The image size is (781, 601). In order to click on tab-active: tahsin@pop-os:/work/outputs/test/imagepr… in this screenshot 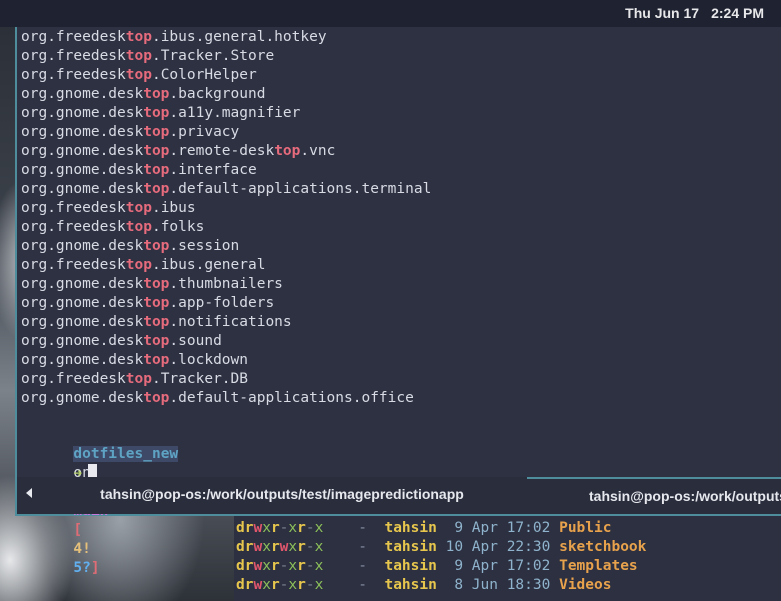, I will do `click(282, 495)`.